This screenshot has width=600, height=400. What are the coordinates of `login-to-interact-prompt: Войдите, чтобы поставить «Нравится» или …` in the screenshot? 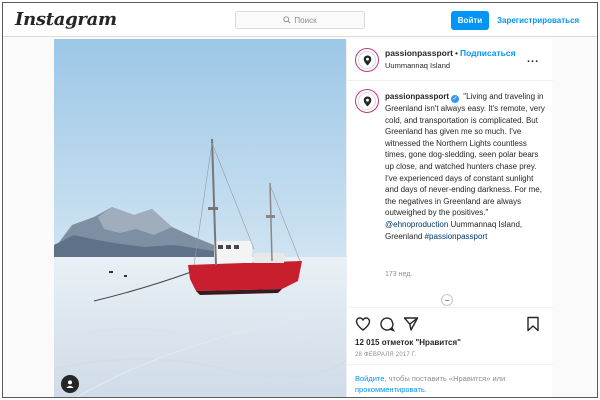 It's located at (450, 380).